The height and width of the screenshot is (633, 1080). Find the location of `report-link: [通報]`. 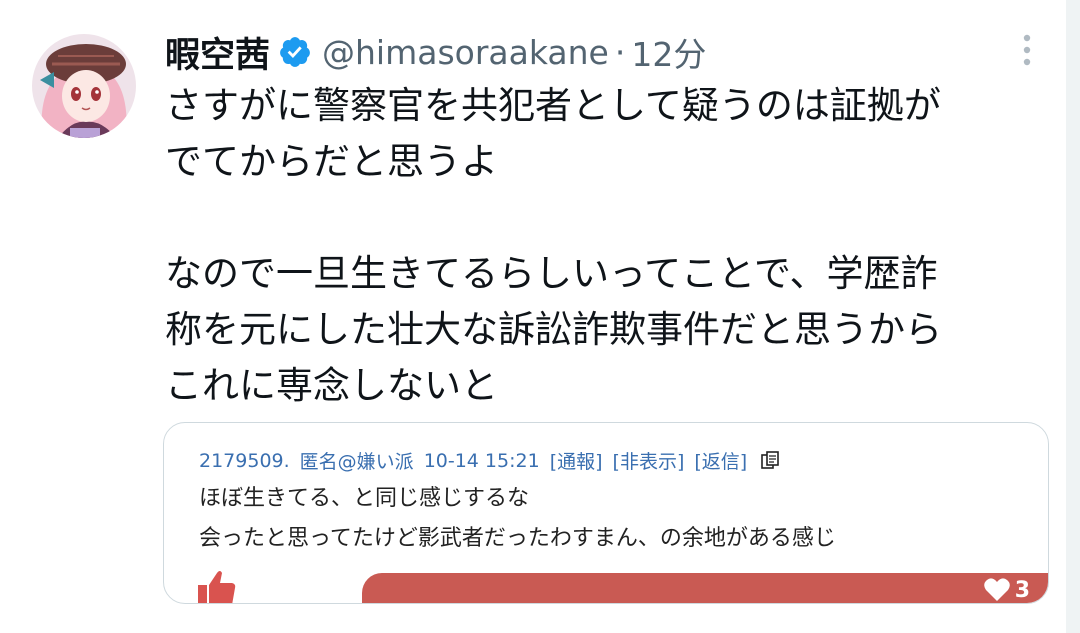

report-link: [通報] is located at coordinates (576, 460).